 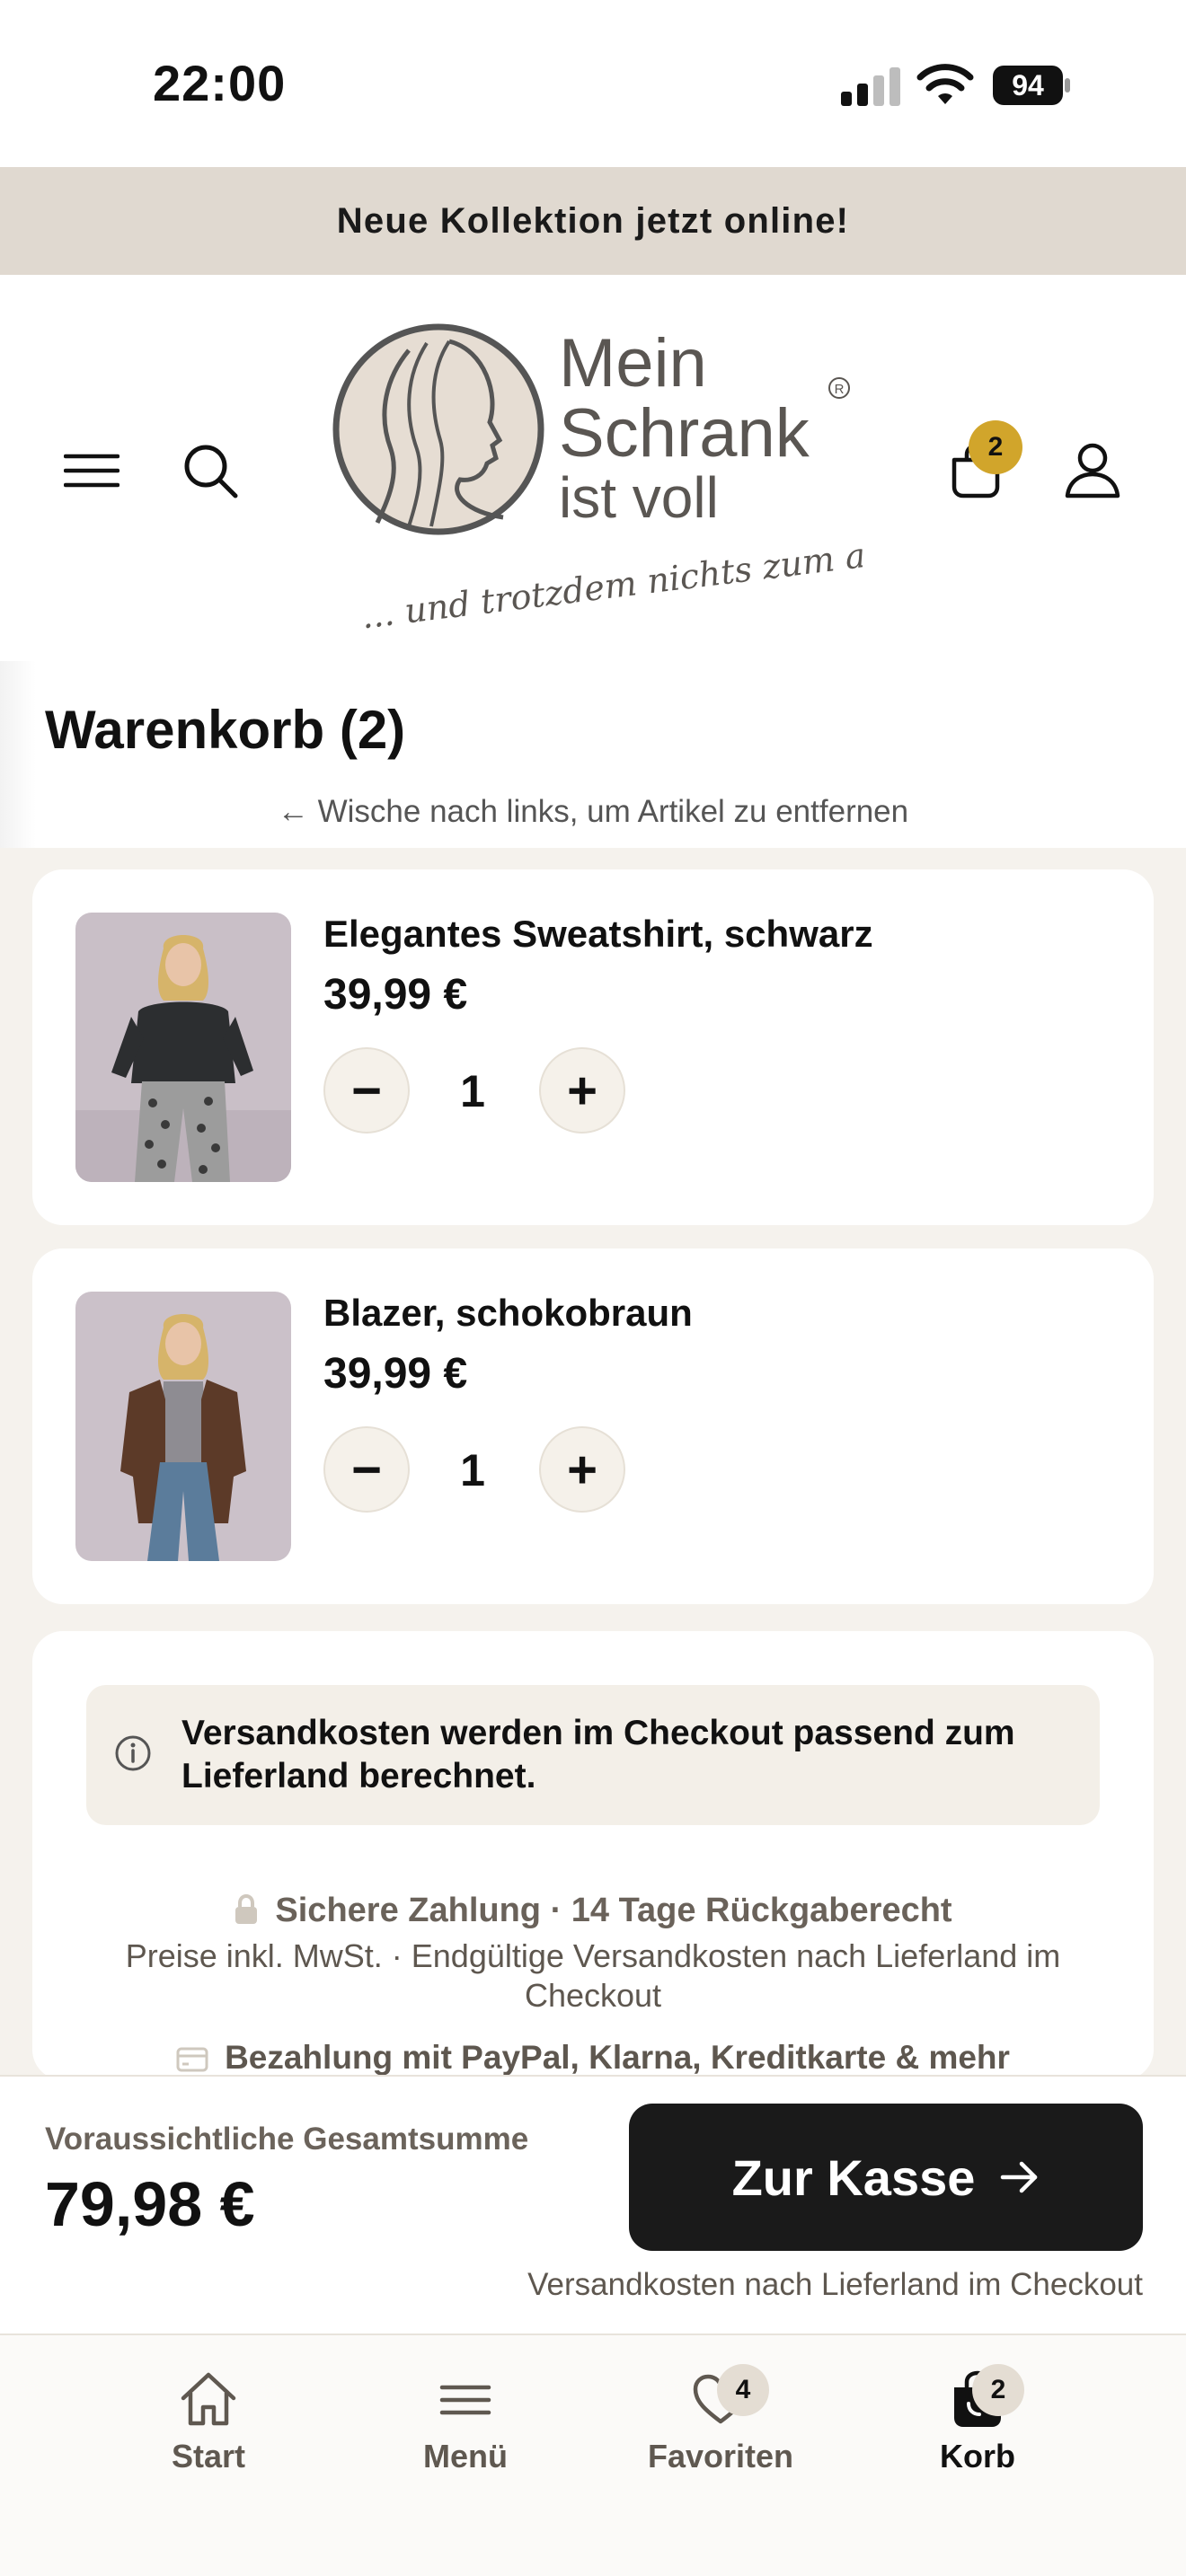 I want to click on tab-start: Start, so click(x=208, y=2421).